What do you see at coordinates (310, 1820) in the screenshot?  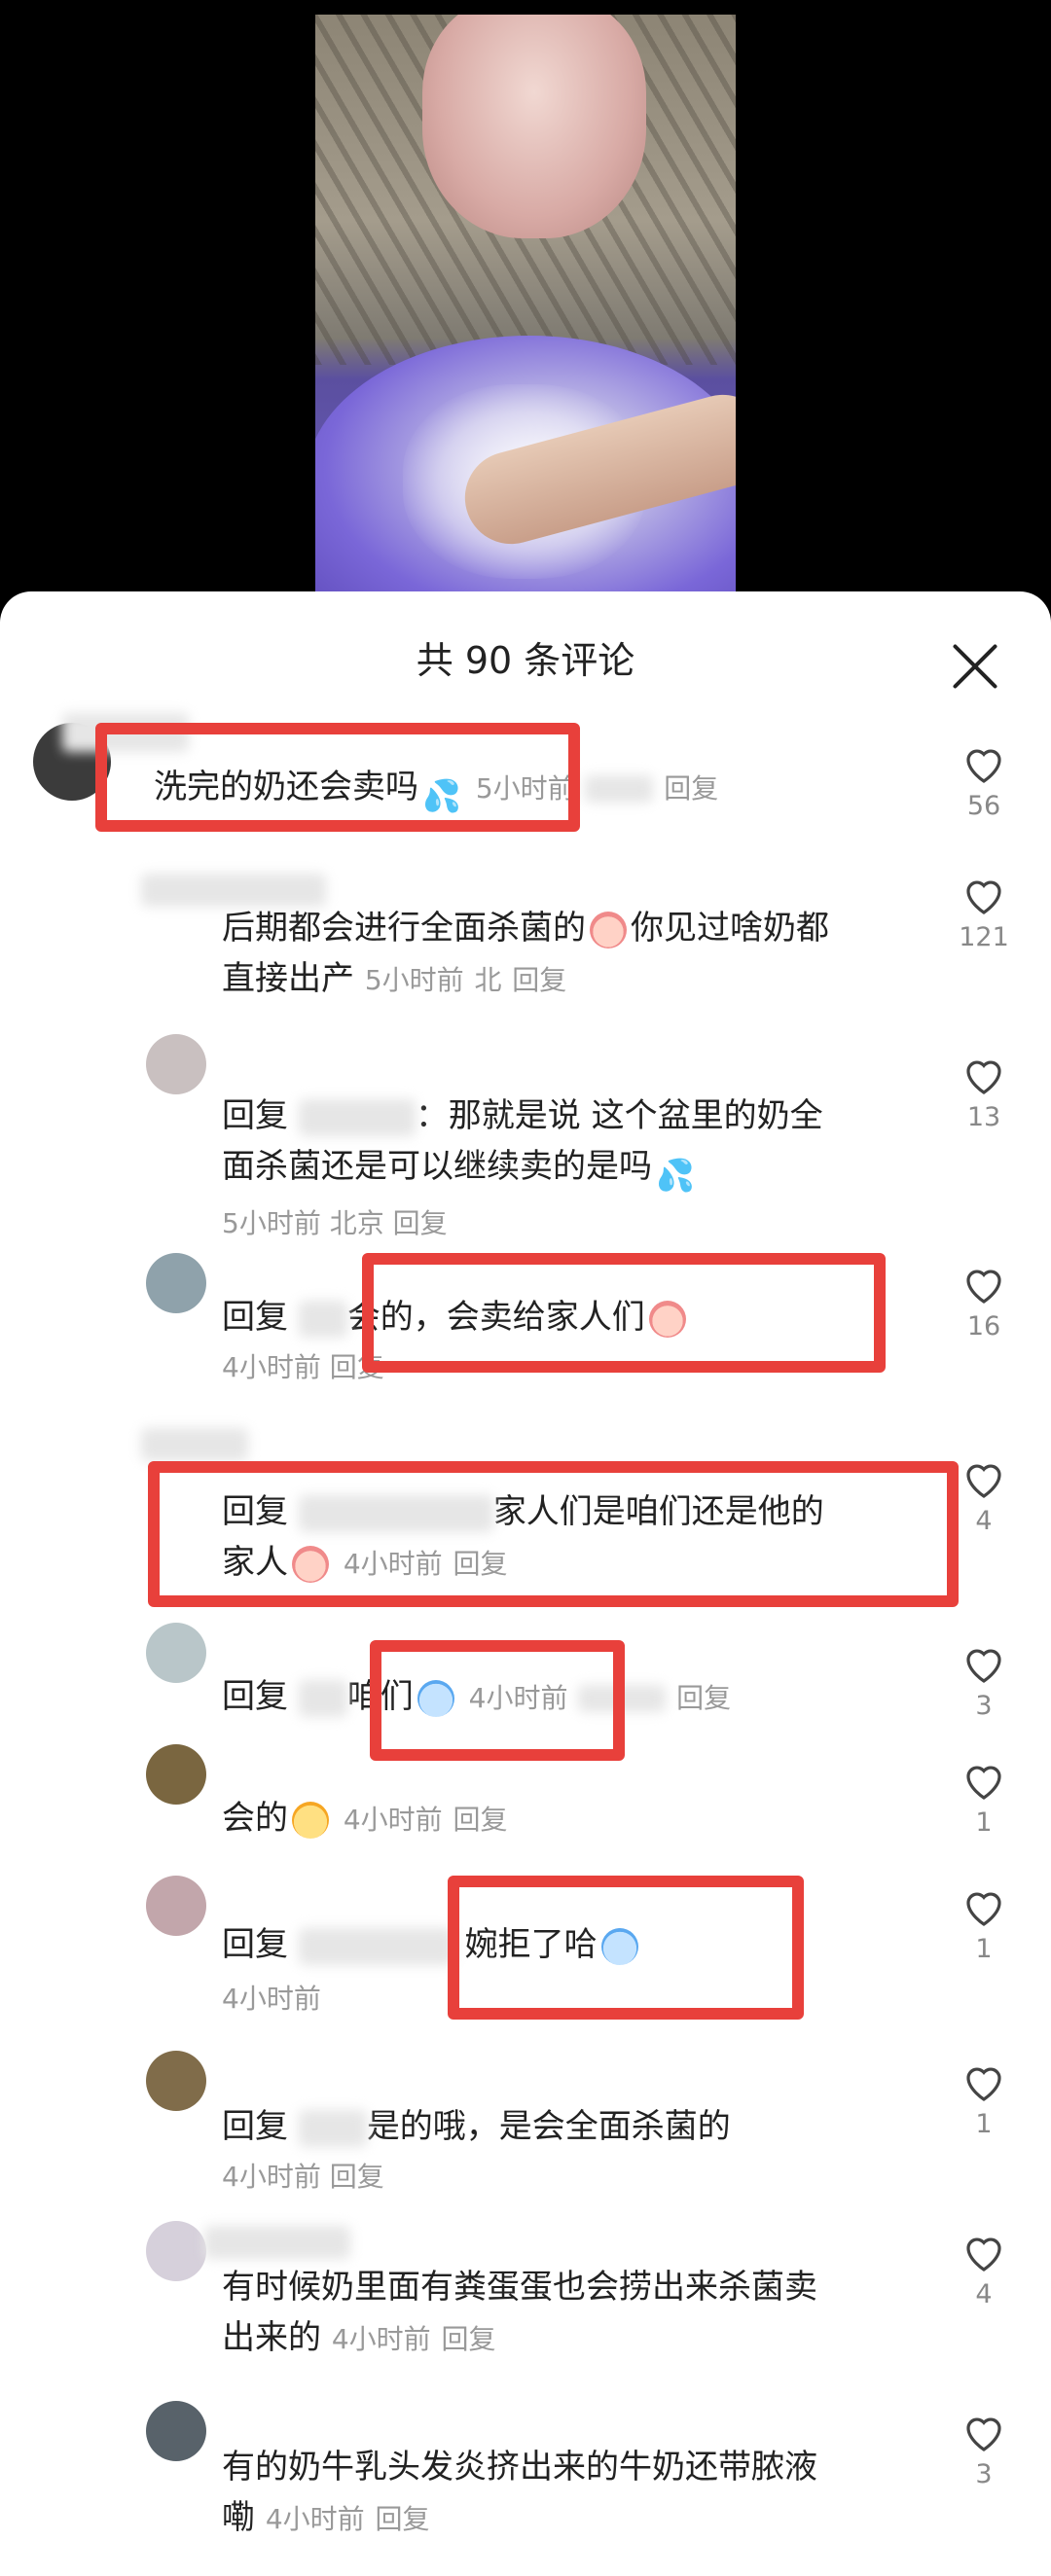 I see `smiling-emoji` at bounding box center [310, 1820].